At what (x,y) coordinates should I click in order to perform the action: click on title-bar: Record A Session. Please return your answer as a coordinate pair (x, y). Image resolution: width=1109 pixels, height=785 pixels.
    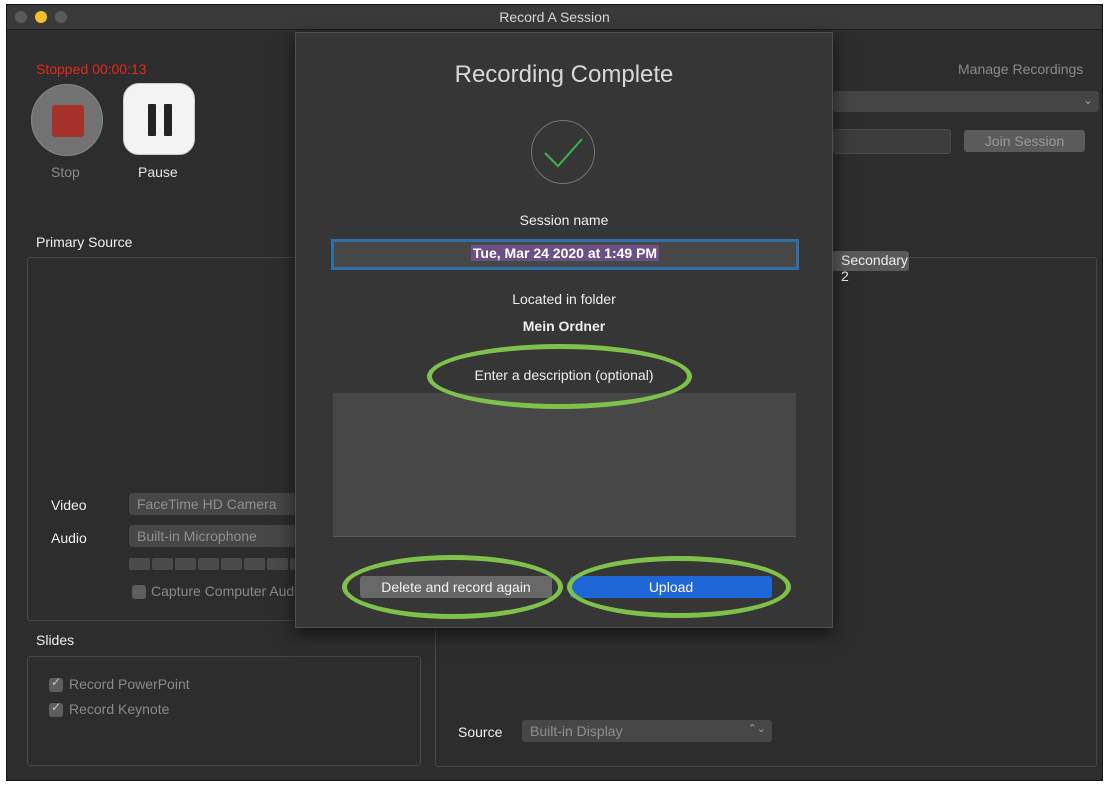
    Looking at the image, I should click on (554, 17).